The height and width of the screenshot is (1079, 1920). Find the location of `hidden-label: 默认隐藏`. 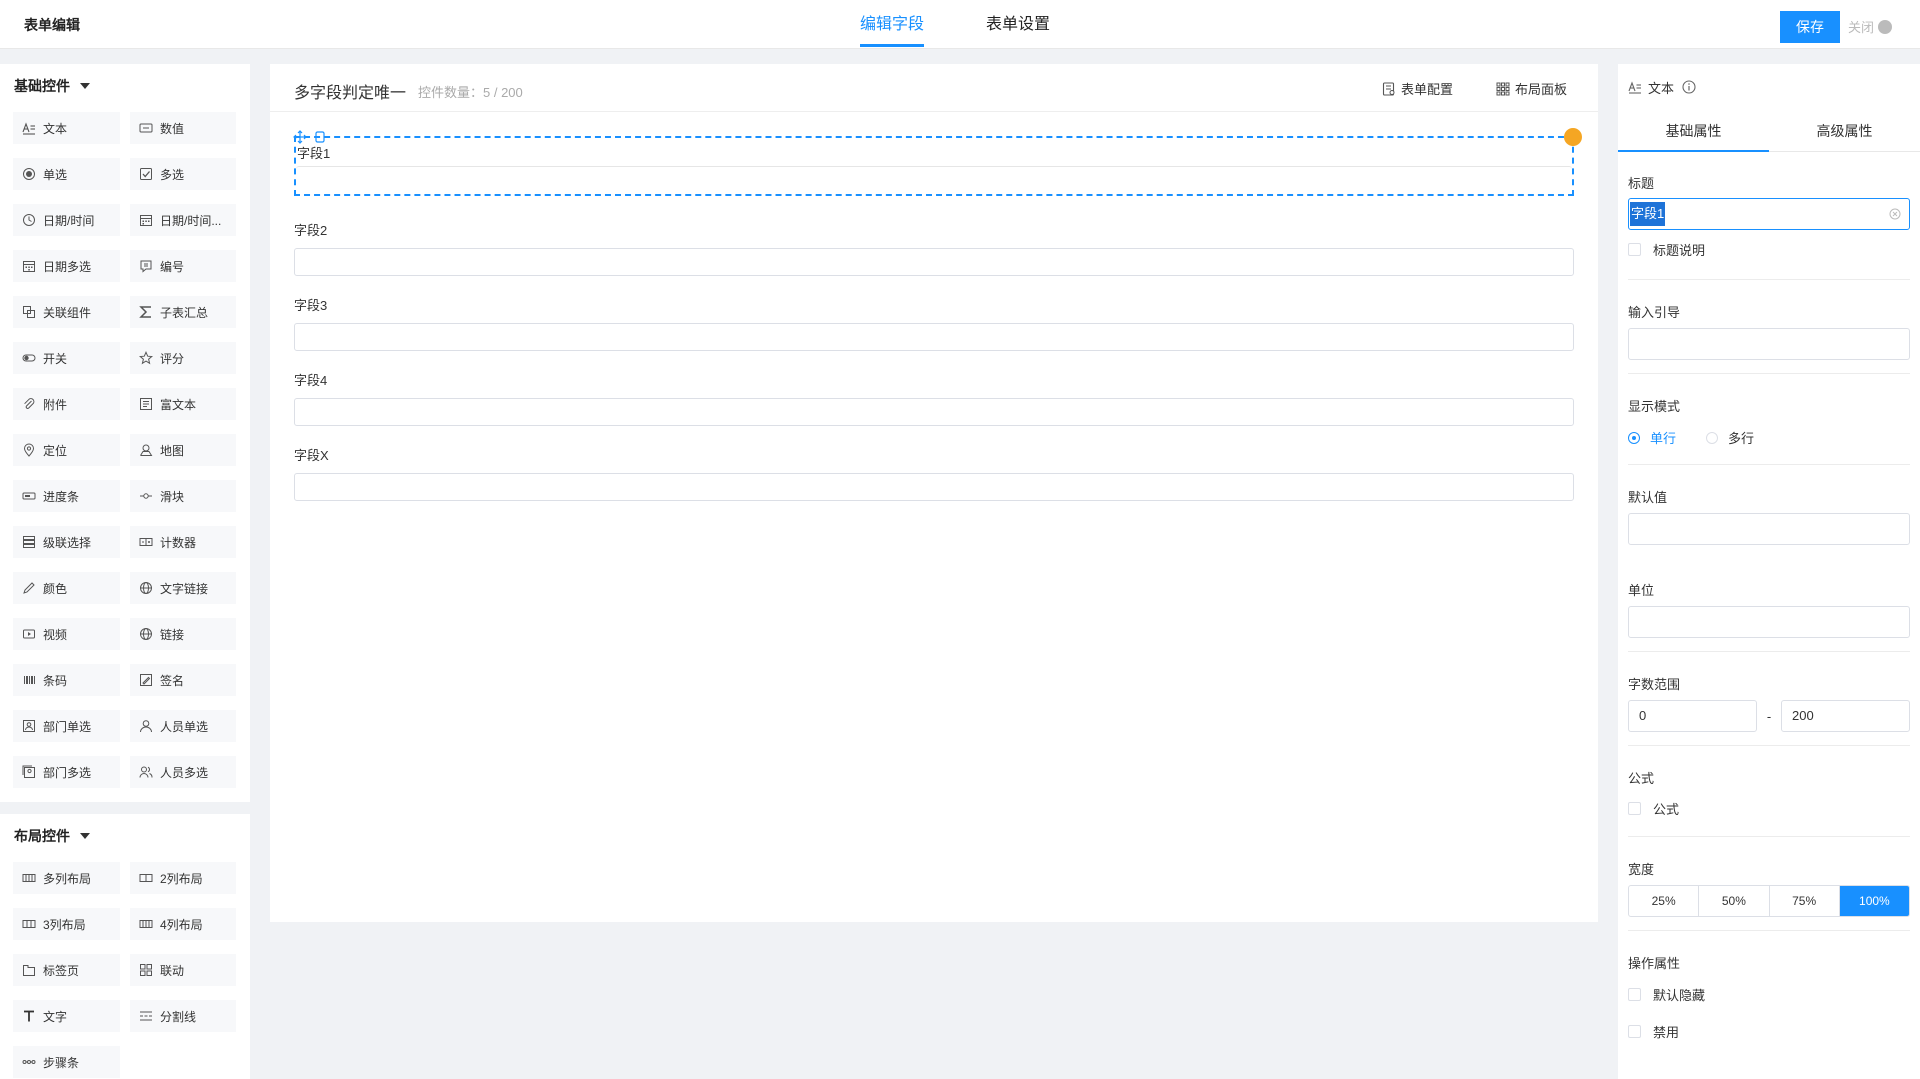

hidden-label: 默认隐藏 is located at coordinates (1679, 995).